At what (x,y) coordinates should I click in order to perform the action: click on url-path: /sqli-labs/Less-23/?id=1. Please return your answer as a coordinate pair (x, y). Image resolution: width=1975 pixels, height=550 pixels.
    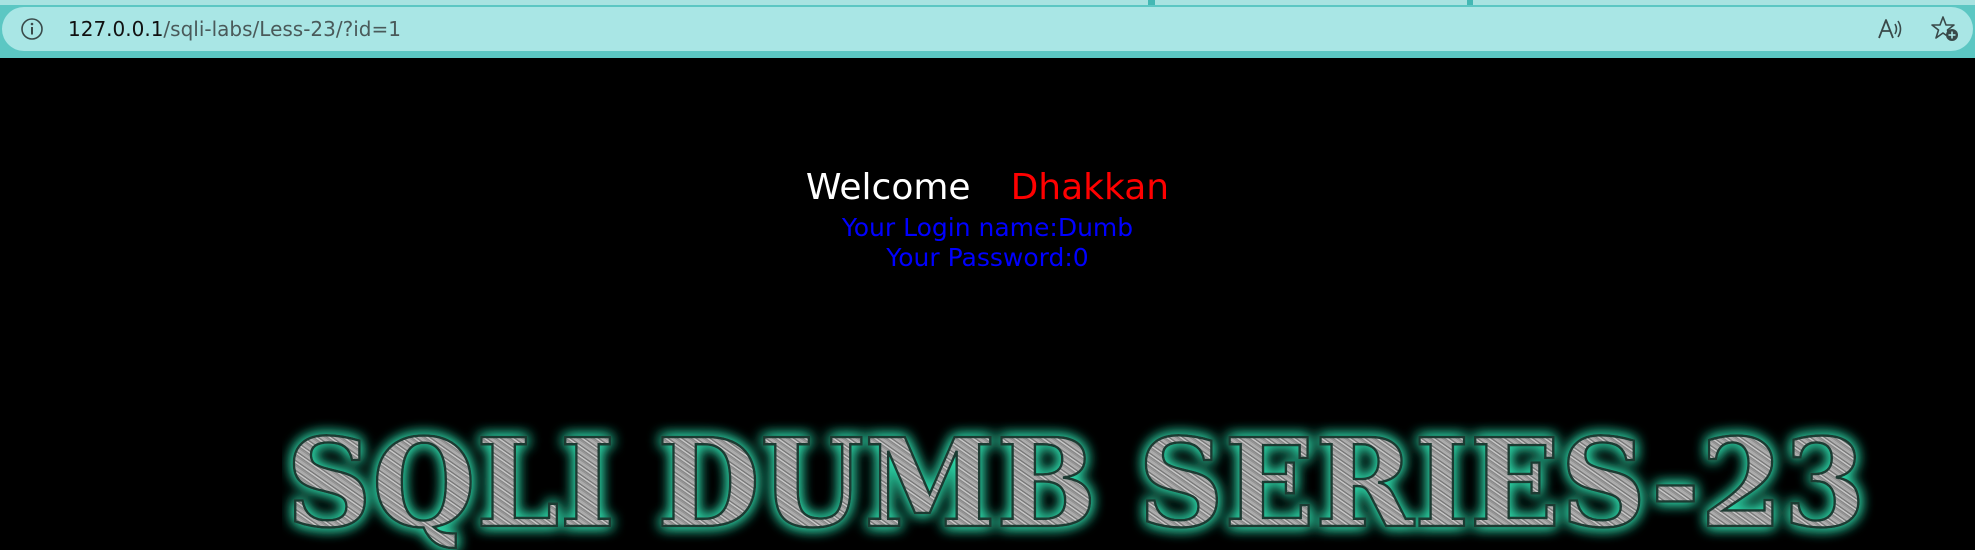
    Looking at the image, I should click on (282, 29).